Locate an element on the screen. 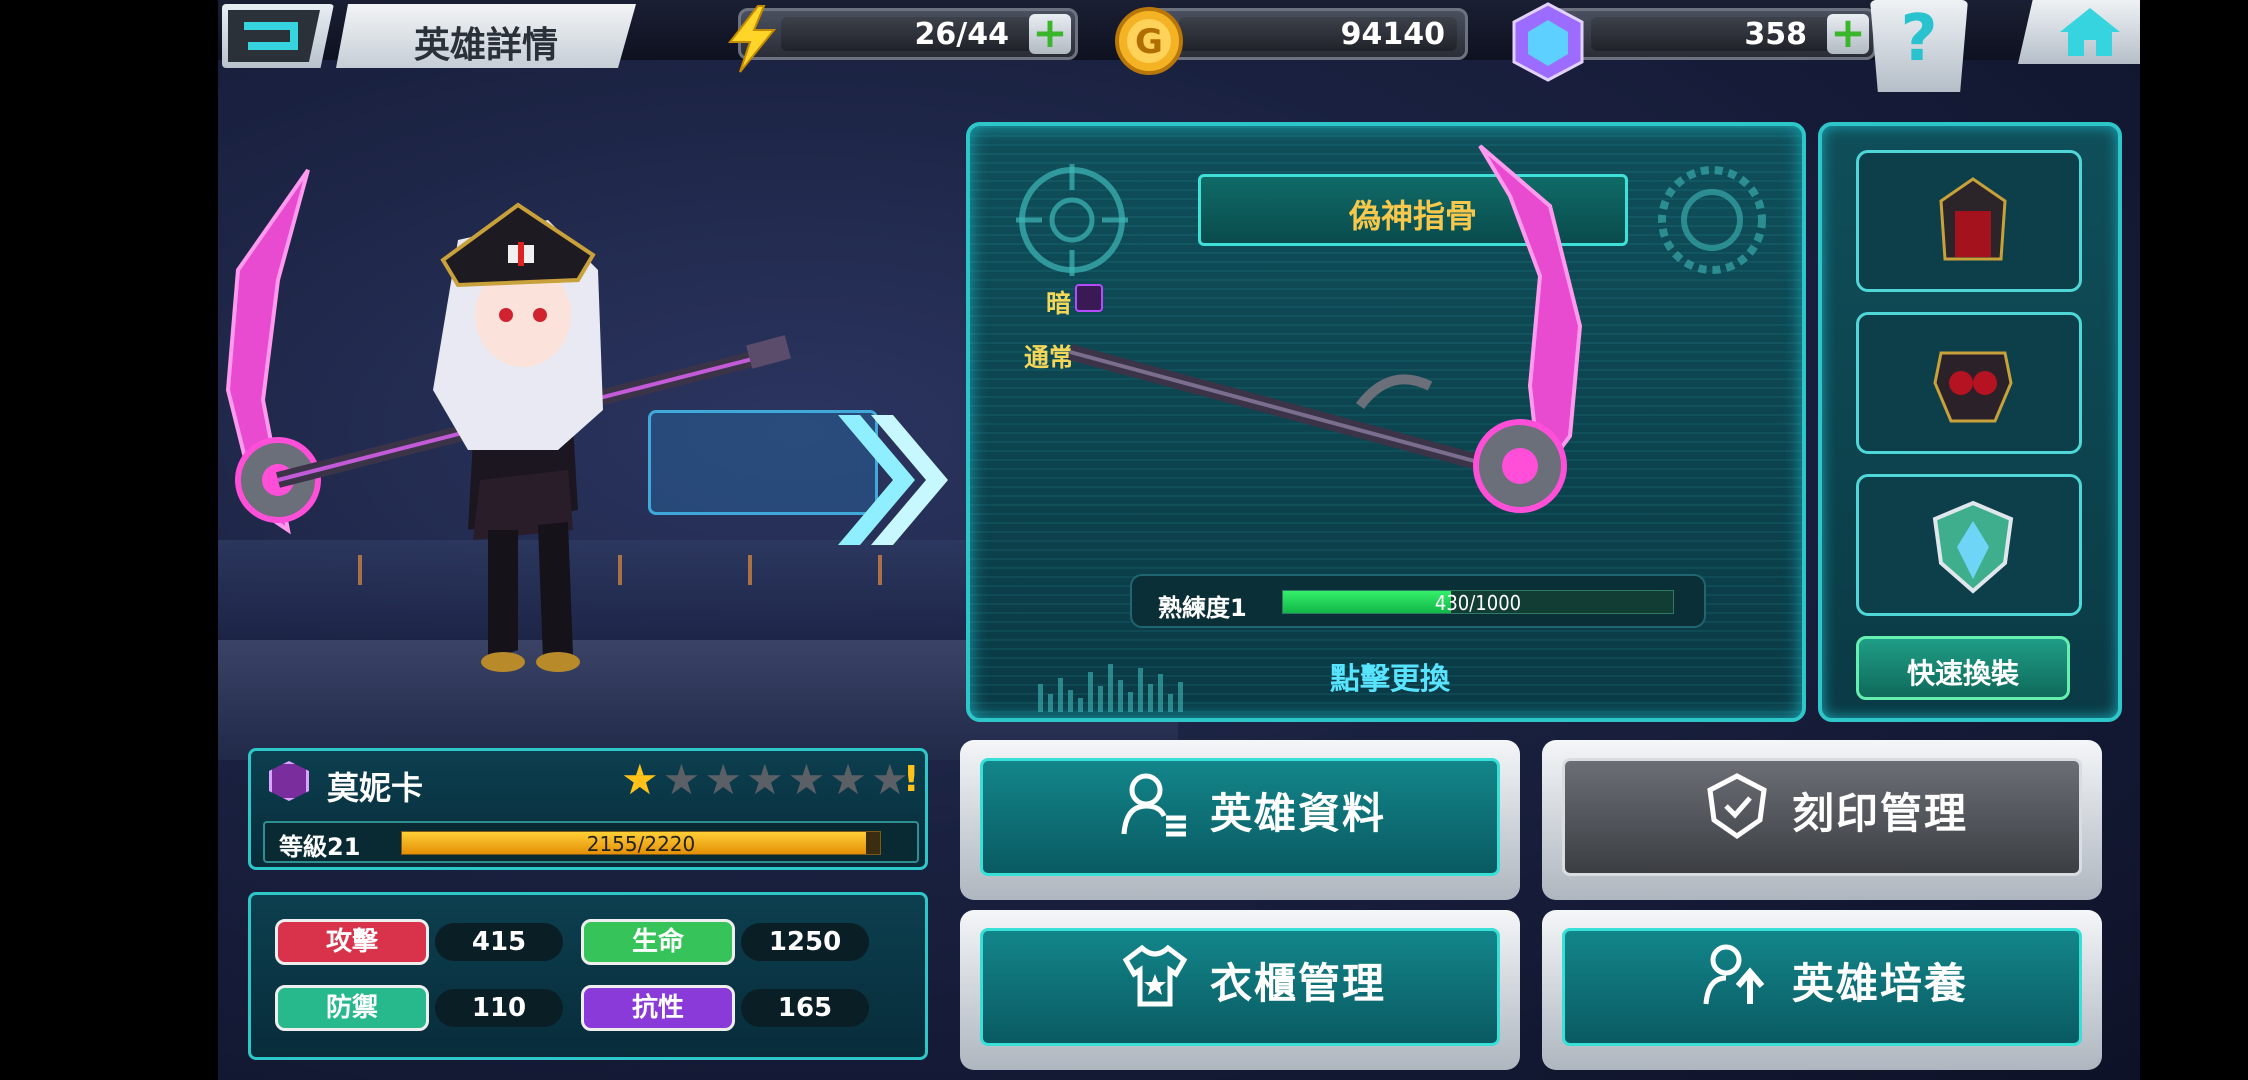 The image size is (2248, 1080). mastery-bar: 熟練度1 430/1000 is located at coordinates (1418, 601).